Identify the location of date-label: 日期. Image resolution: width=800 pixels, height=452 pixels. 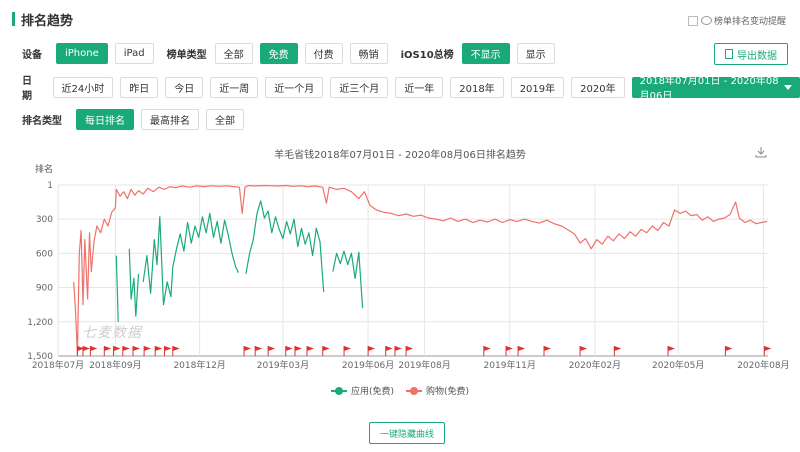
(27, 89).